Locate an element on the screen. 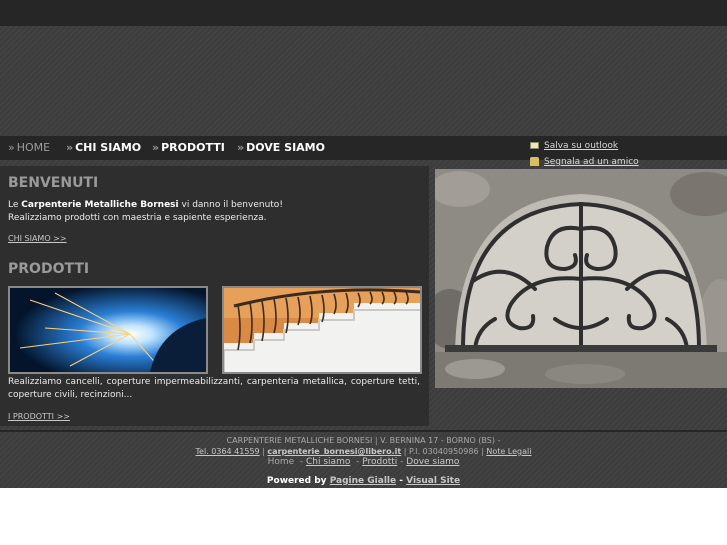  powered-by: Powered by Pagine Gialle - Visual Site is located at coordinates (363, 481).